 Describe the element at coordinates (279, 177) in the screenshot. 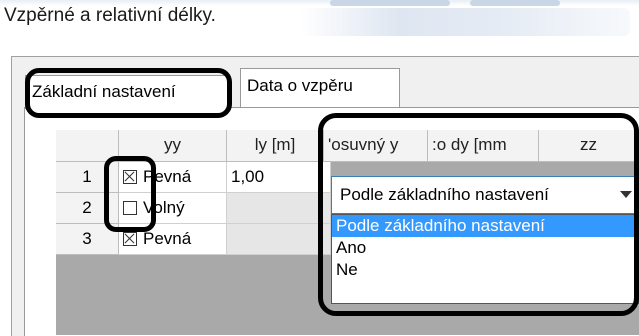

I see `table-cell-ly: 1,00` at that location.